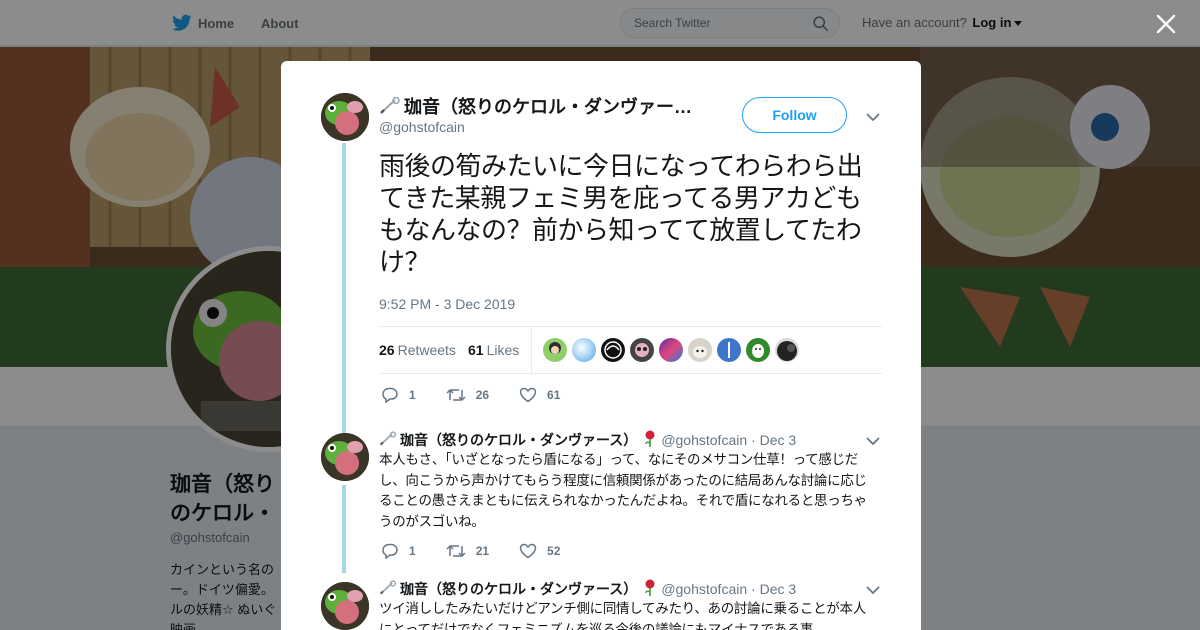 The image size is (1200, 630). I want to click on tweet-author-handle: @gohstofcain, so click(422, 127).